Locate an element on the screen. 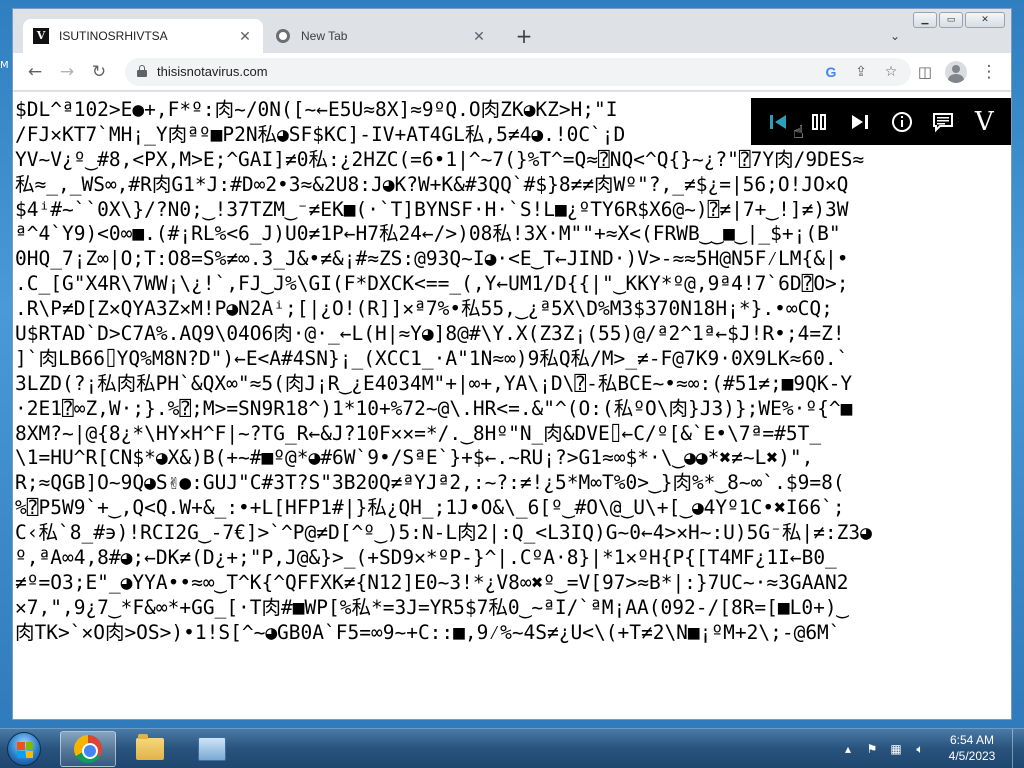 Image resolution: width=1024 pixels, height=768 pixels. windows-logo-icon is located at coordinates (24, 749).